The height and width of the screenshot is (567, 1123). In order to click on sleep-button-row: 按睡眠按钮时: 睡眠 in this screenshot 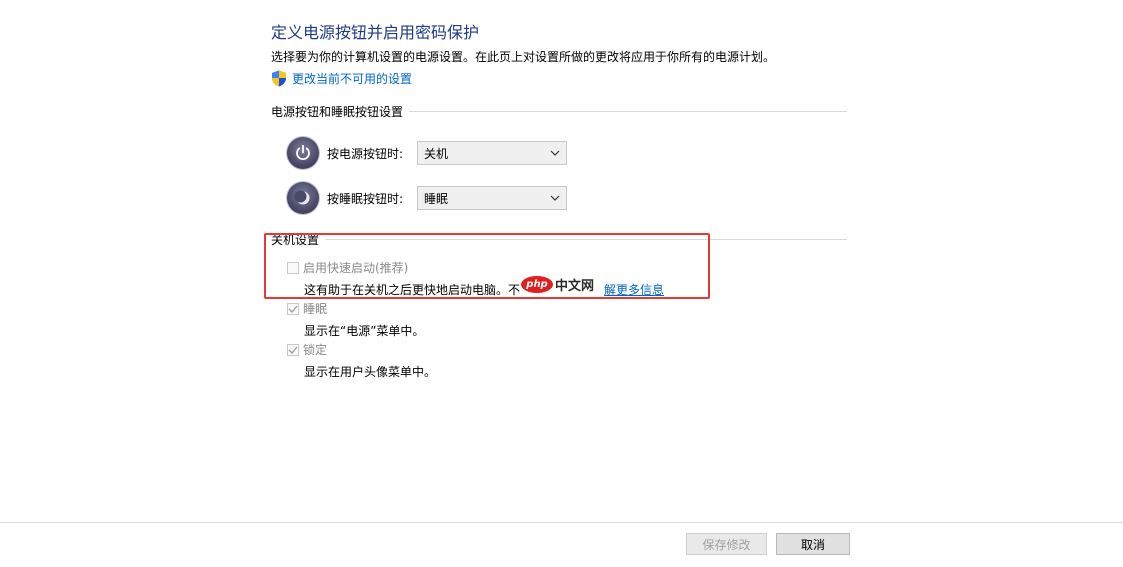, I will do `click(427, 198)`.